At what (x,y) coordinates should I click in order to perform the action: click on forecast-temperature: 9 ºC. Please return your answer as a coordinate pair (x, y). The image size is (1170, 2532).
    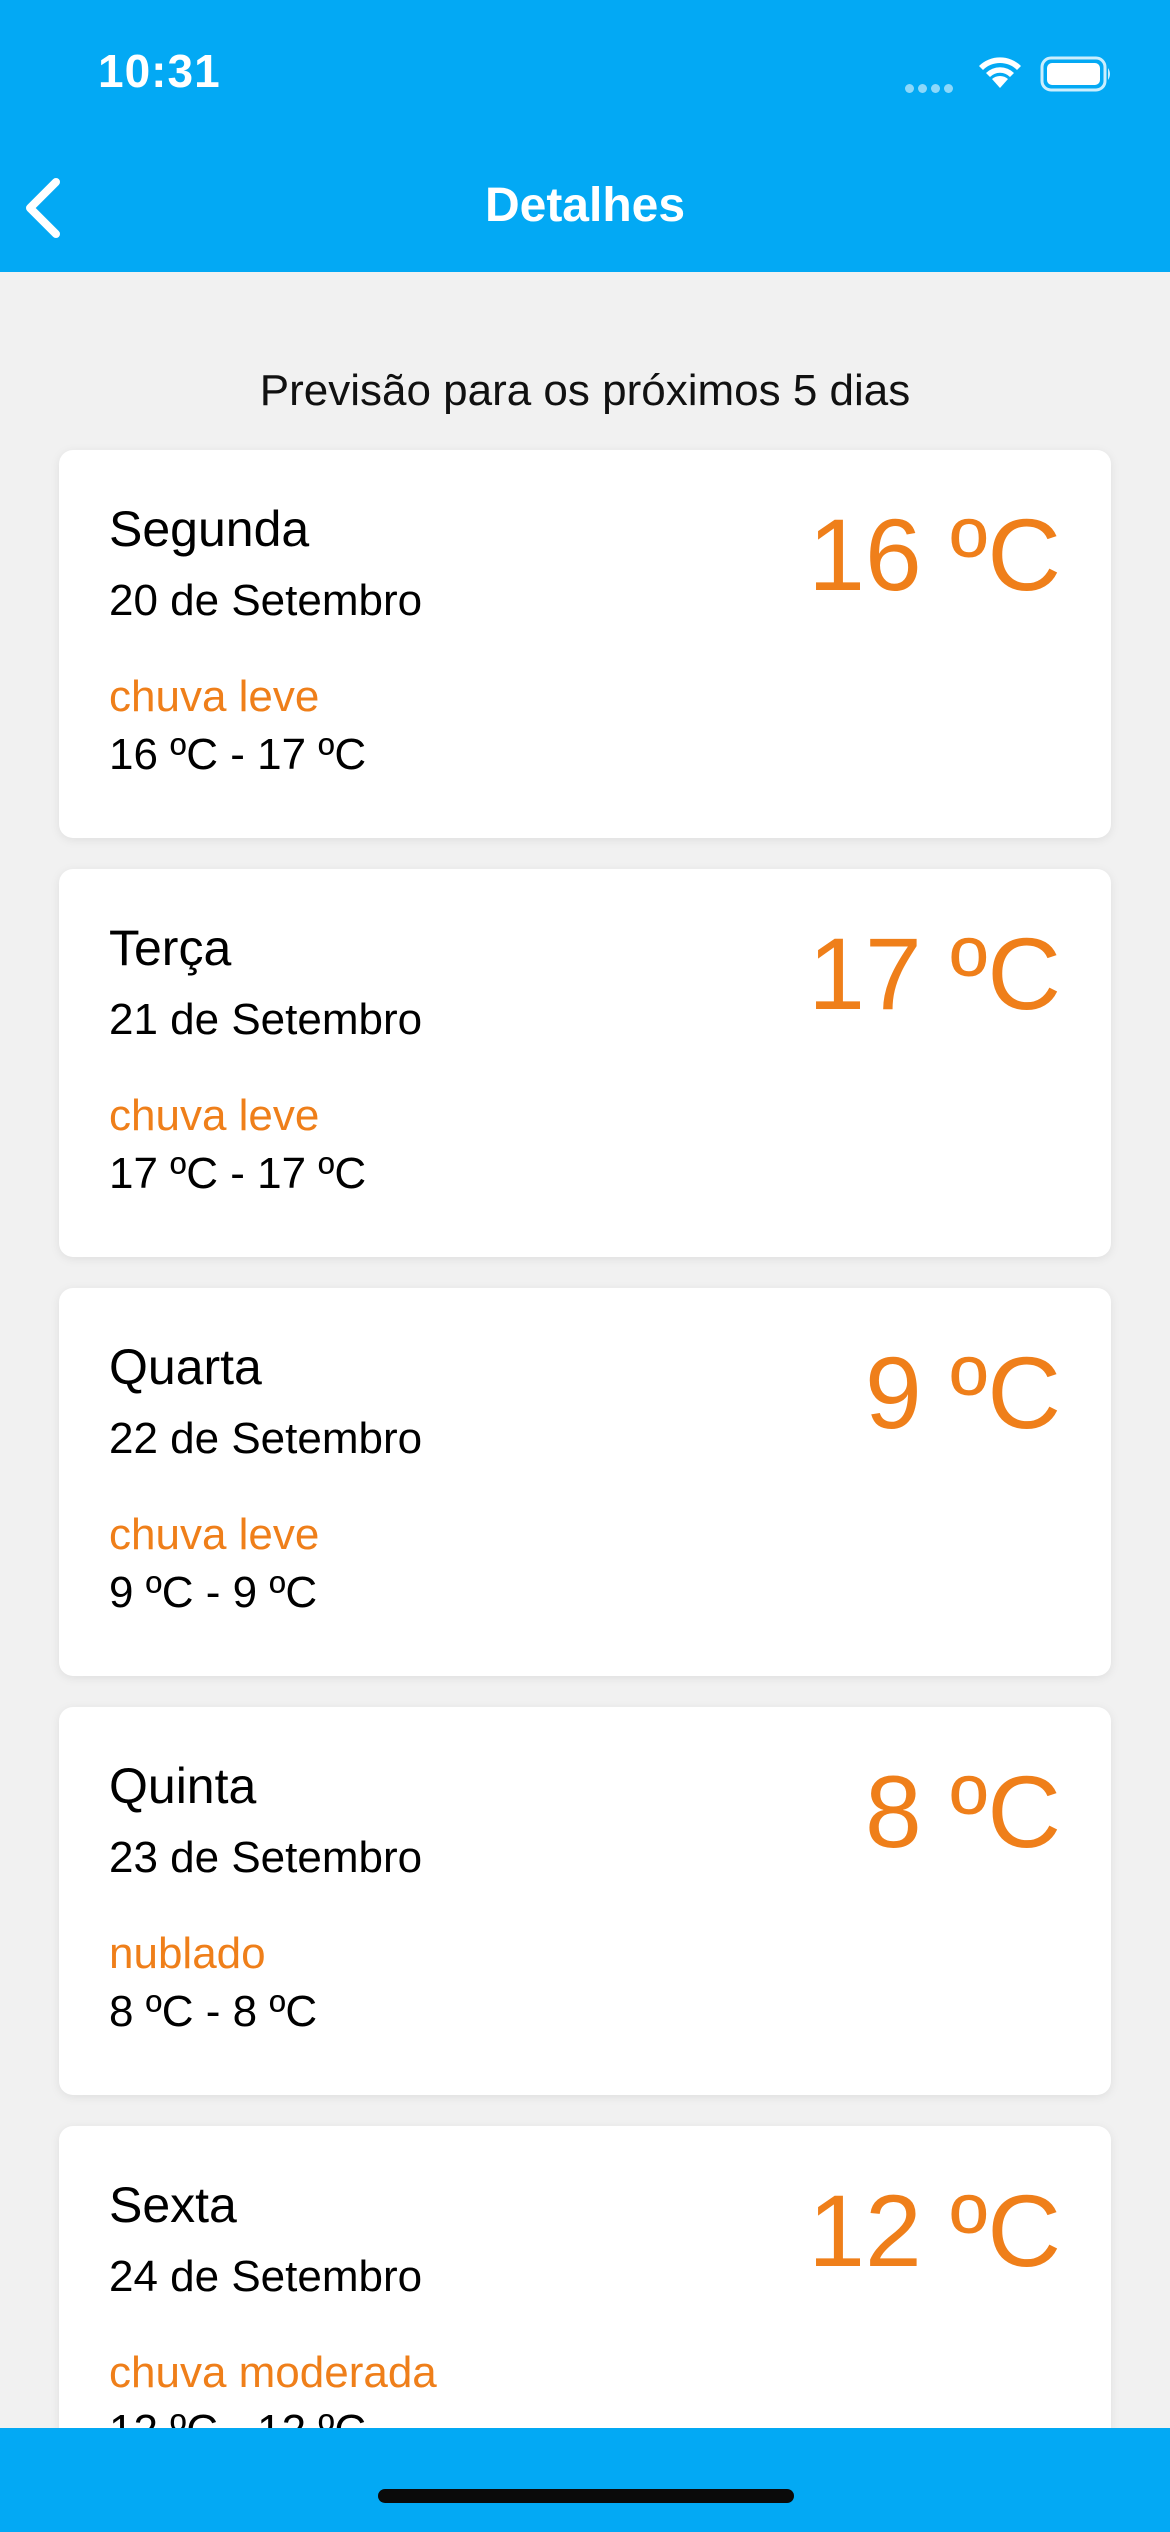
    Looking at the image, I should click on (963, 1393).